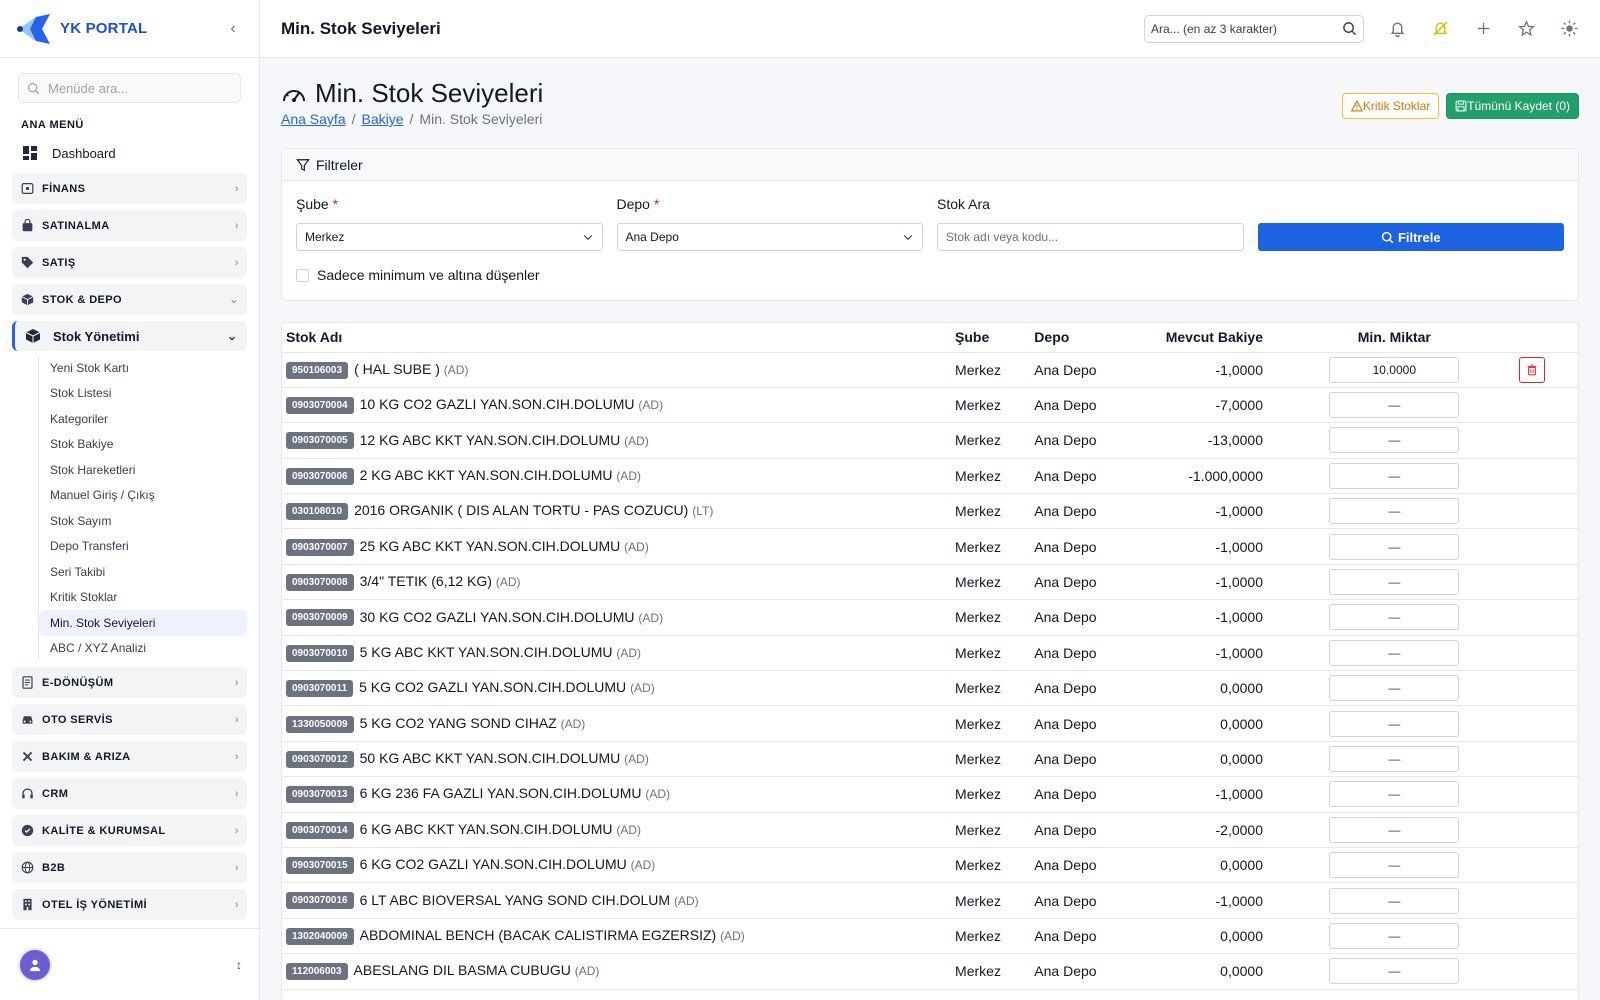  Describe the element at coordinates (143, 496) in the screenshot. I see `sidebar-item-manuel-giris-cikis: Manuel Giriş / Çıkış` at that location.